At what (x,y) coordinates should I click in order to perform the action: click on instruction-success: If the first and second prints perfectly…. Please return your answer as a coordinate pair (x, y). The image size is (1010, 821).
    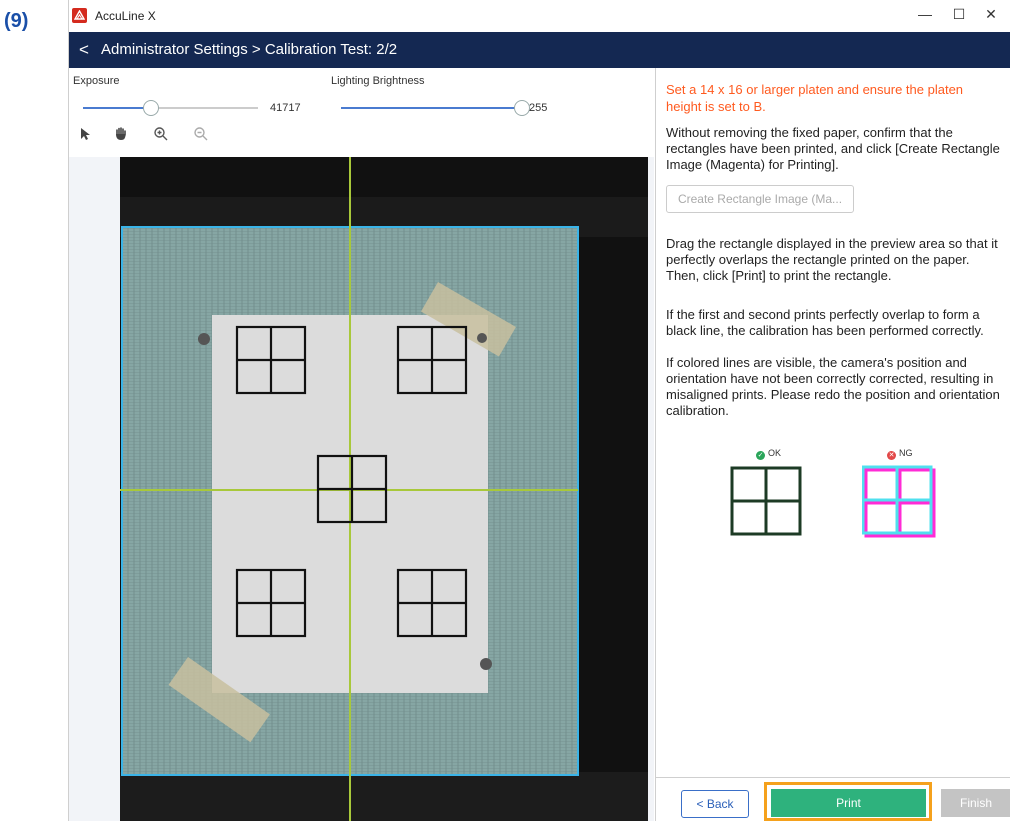
    Looking at the image, I should click on (825, 322).